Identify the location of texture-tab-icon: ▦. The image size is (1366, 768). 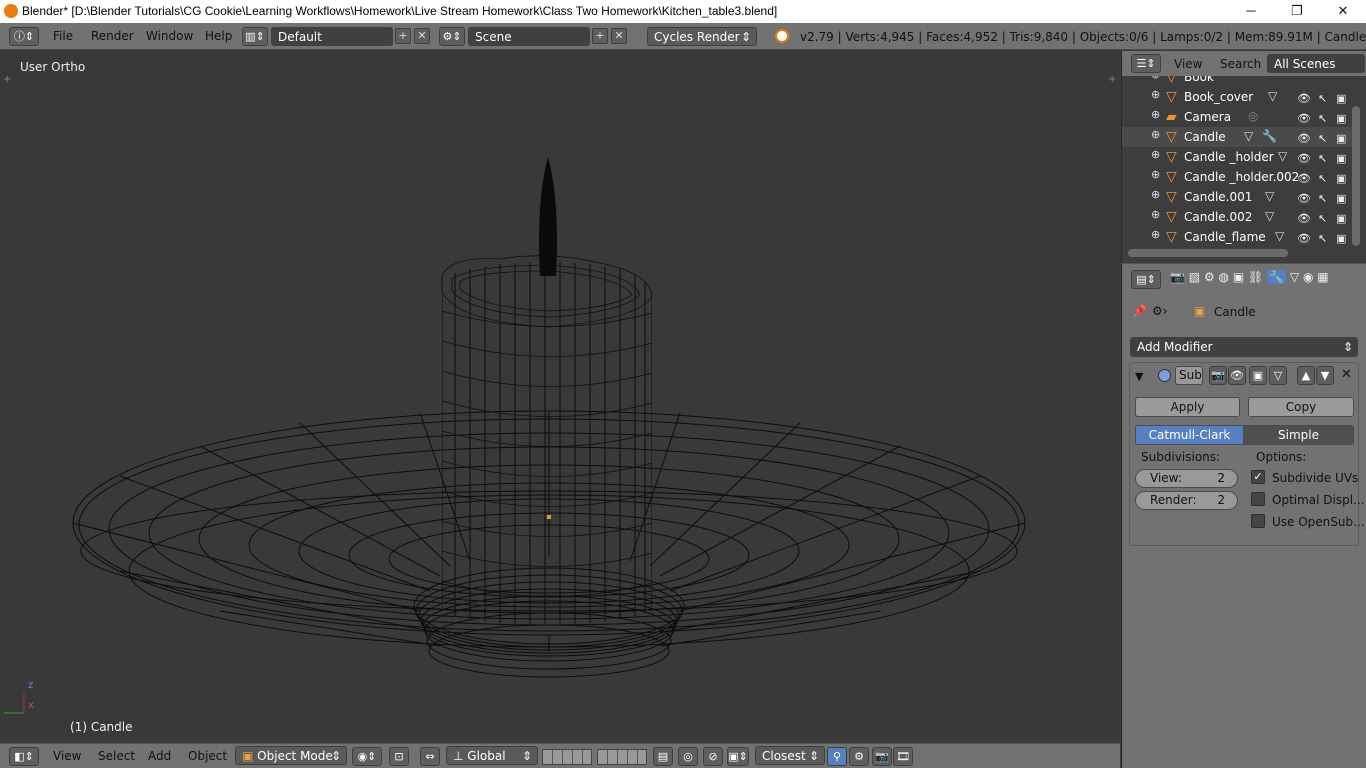
(1322, 277).